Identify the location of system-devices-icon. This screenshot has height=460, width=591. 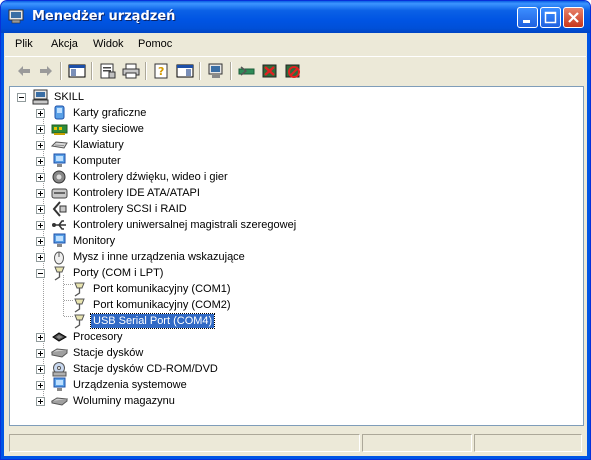
(59, 384).